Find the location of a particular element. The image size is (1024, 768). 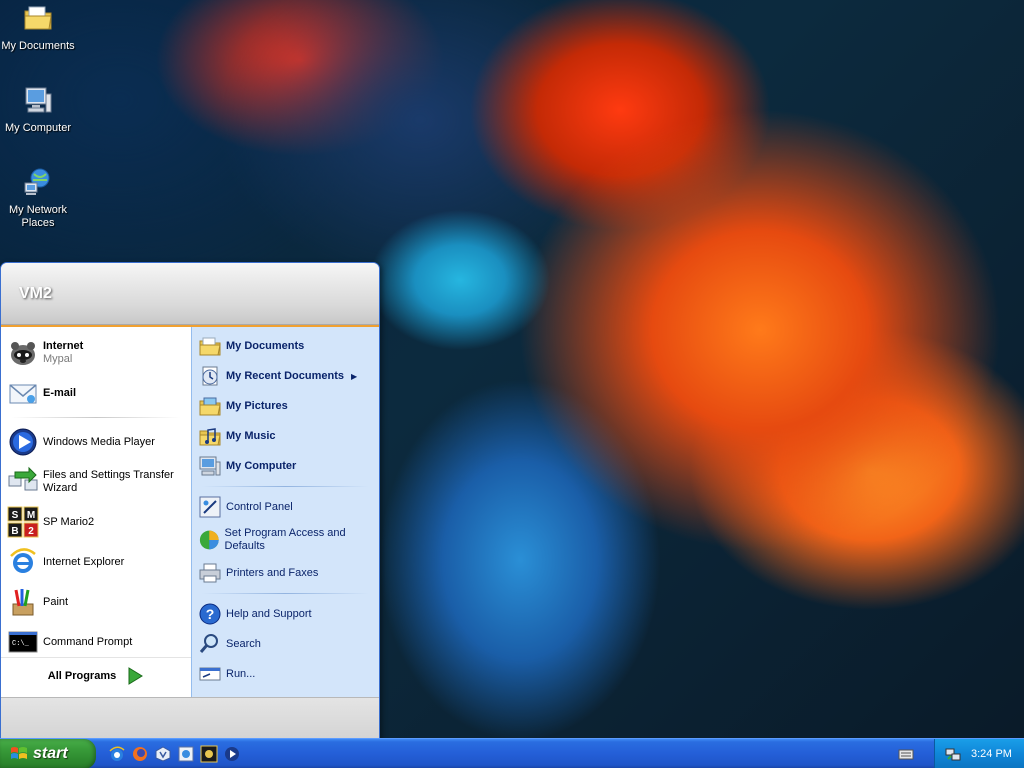

mario-icon: S M B 2 is located at coordinates (23, 522).